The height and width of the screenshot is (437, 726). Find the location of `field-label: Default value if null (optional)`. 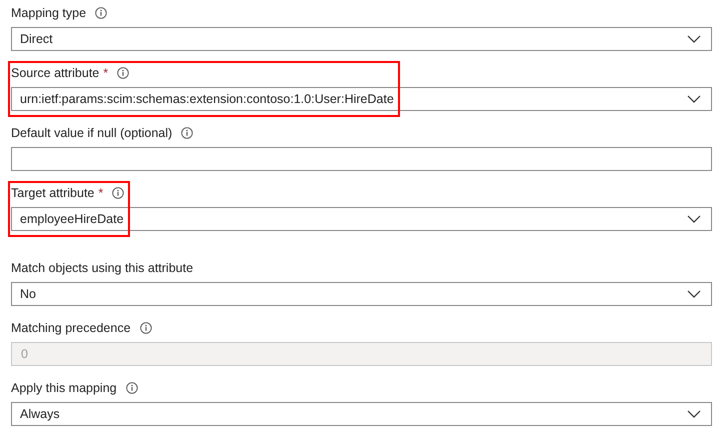

field-label: Default value if null (optional) is located at coordinates (91, 133).